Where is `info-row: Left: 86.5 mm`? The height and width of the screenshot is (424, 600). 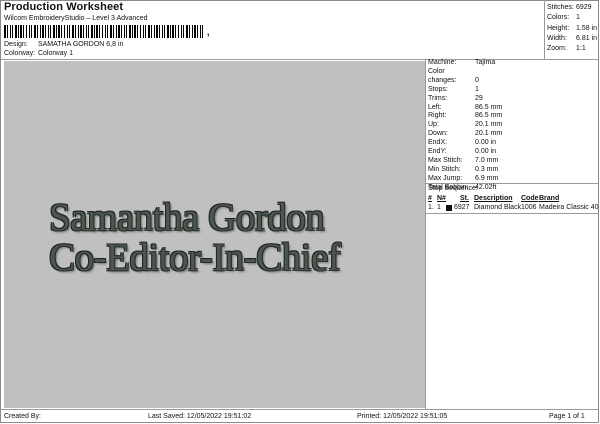
info-row: Left: 86.5 mm is located at coordinates (465, 107).